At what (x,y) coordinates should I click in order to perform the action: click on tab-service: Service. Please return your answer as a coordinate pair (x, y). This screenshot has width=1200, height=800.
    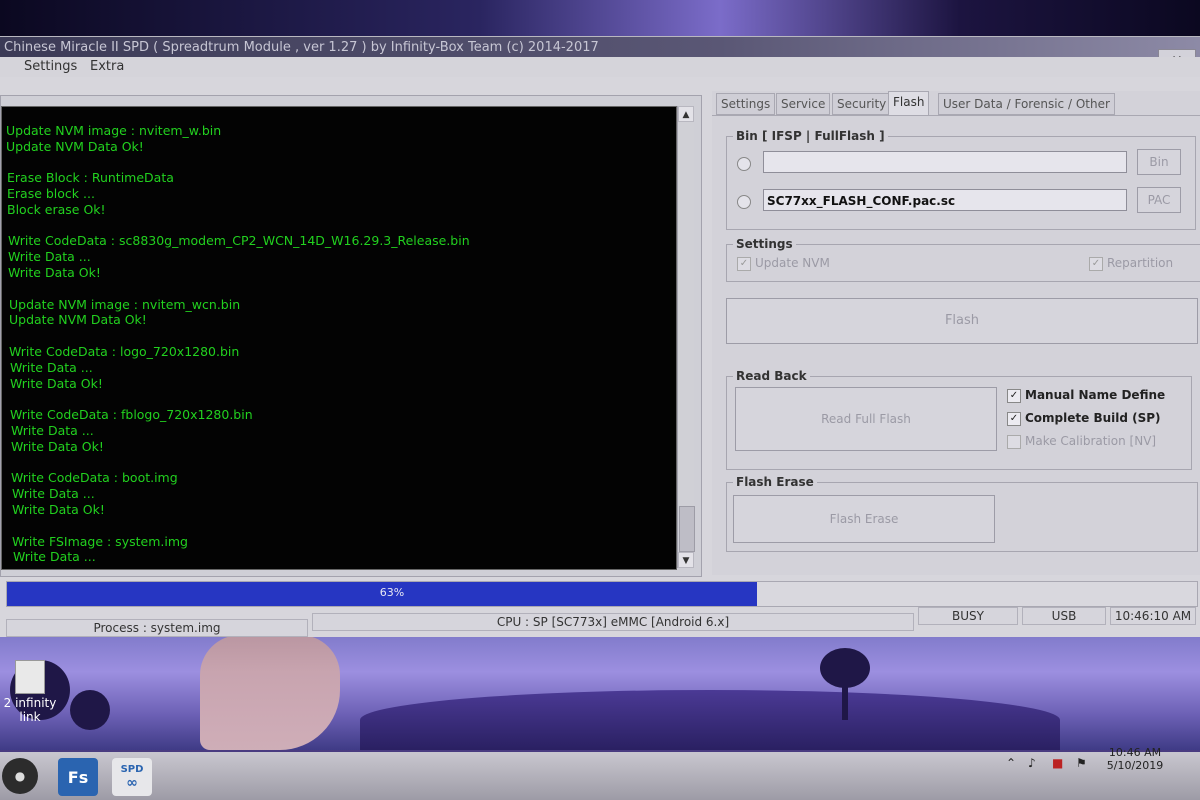
    Looking at the image, I should click on (803, 104).